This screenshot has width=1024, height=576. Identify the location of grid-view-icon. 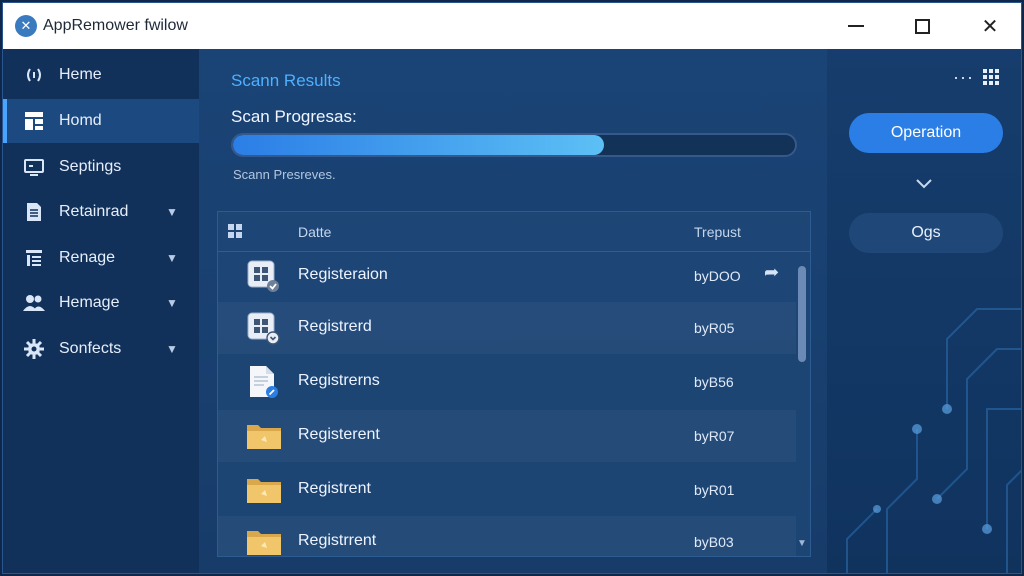
(991, 77).